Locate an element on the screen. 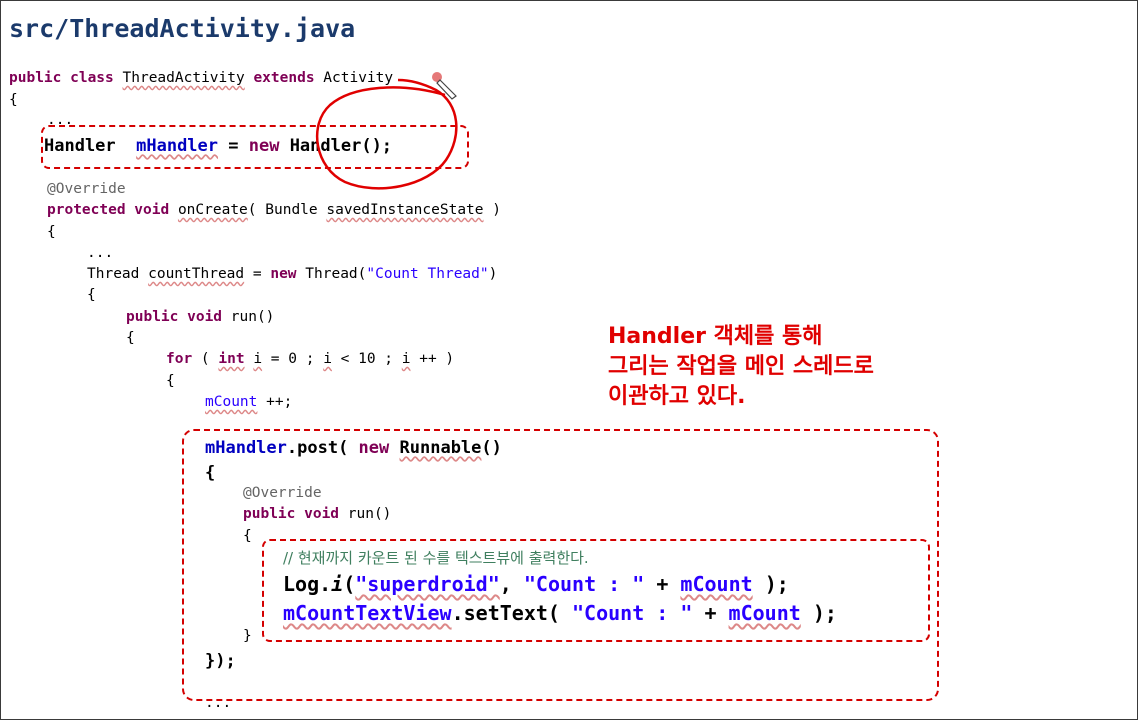  red-circle-mark is located at coordinates (386, 134).